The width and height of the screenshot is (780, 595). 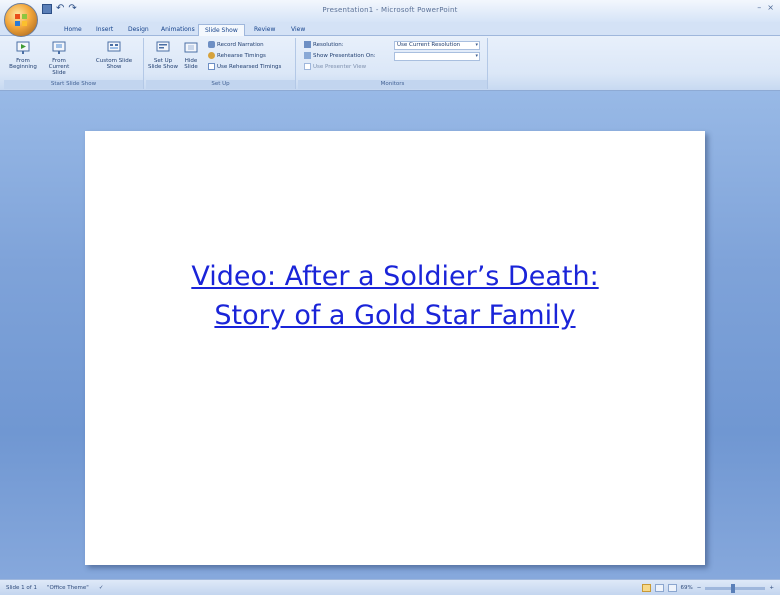 What do you see at coordinates (395, 276) in the screenshot?
I see `link-line-1: Video: After a Soldier’s Death:` at bounding box center [395, 276].